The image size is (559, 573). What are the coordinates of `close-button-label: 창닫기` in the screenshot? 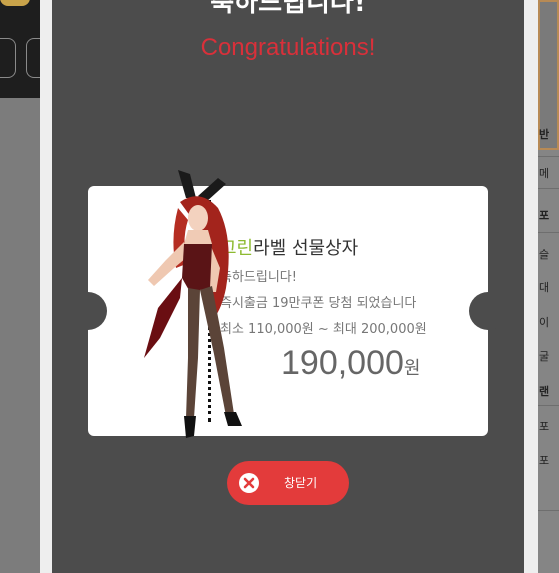 It's located at (301, 483).